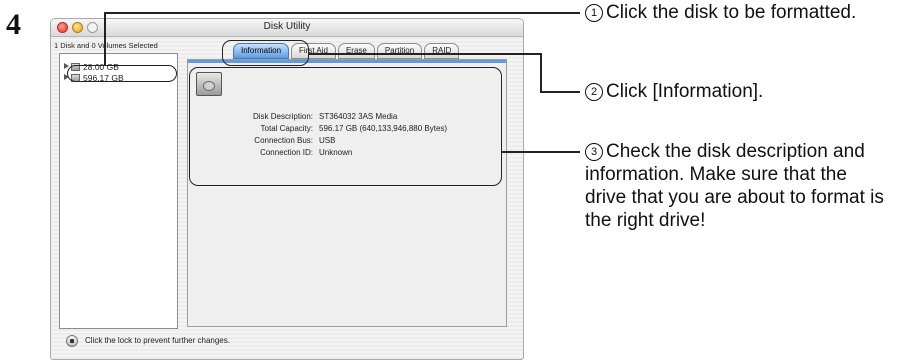 The image size is (897, 363). Describe the element at coordinates (13, 24) in the screenshot. I see `step-number: 4` at that location.